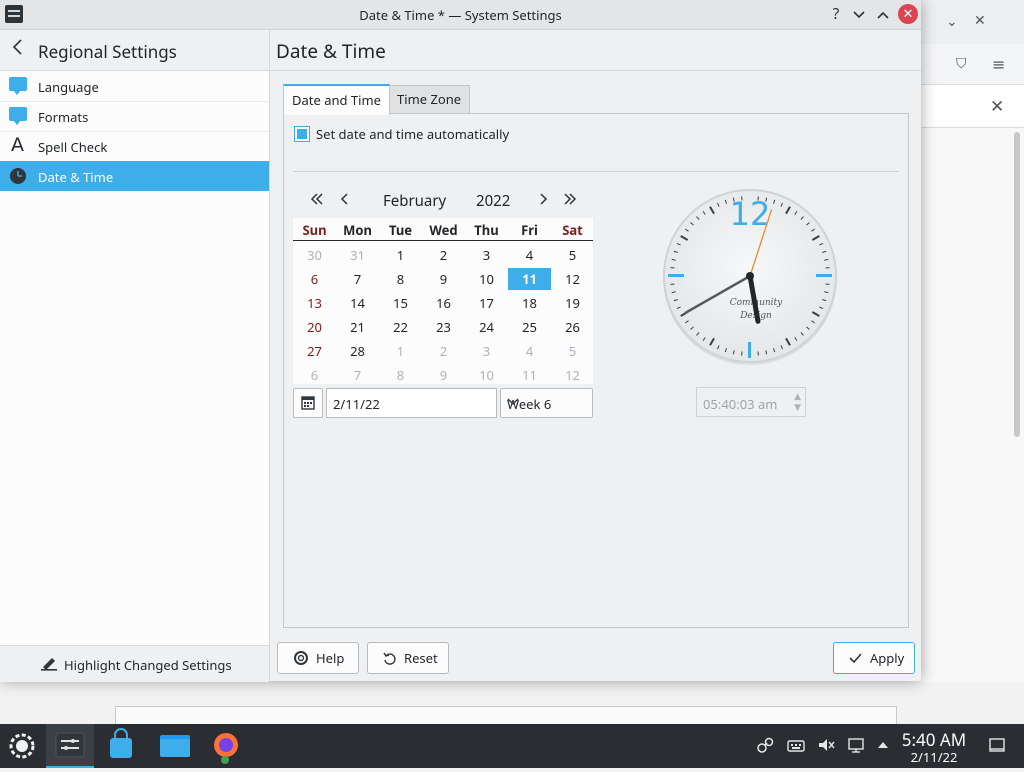 The height and width of the screenshot is (772, 1024). What do you see at coordinates (529, 327) in the screenshot?
I see `calendar-day-cell: 25` at bounding box center [529, 327].